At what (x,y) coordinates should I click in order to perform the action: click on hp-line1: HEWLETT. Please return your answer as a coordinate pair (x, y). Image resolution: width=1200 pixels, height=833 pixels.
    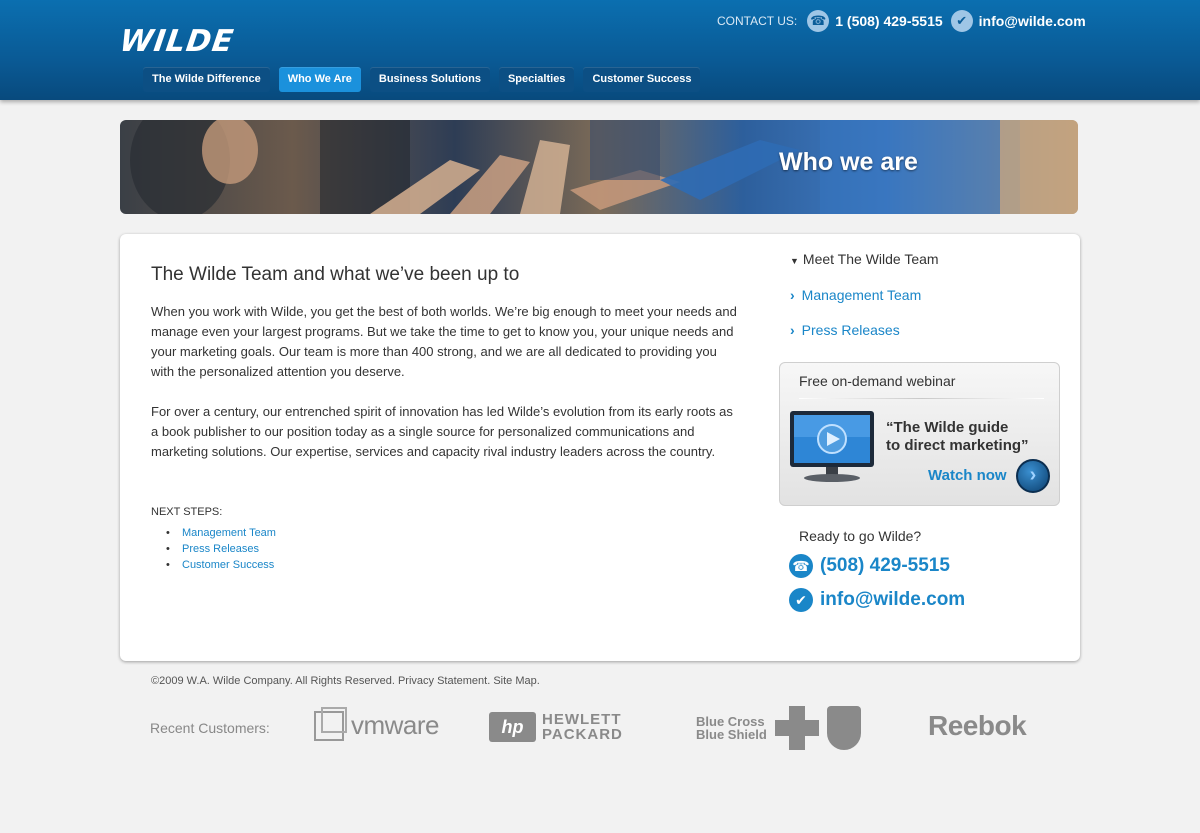
    Looking at the image, I should click on (582, 719).